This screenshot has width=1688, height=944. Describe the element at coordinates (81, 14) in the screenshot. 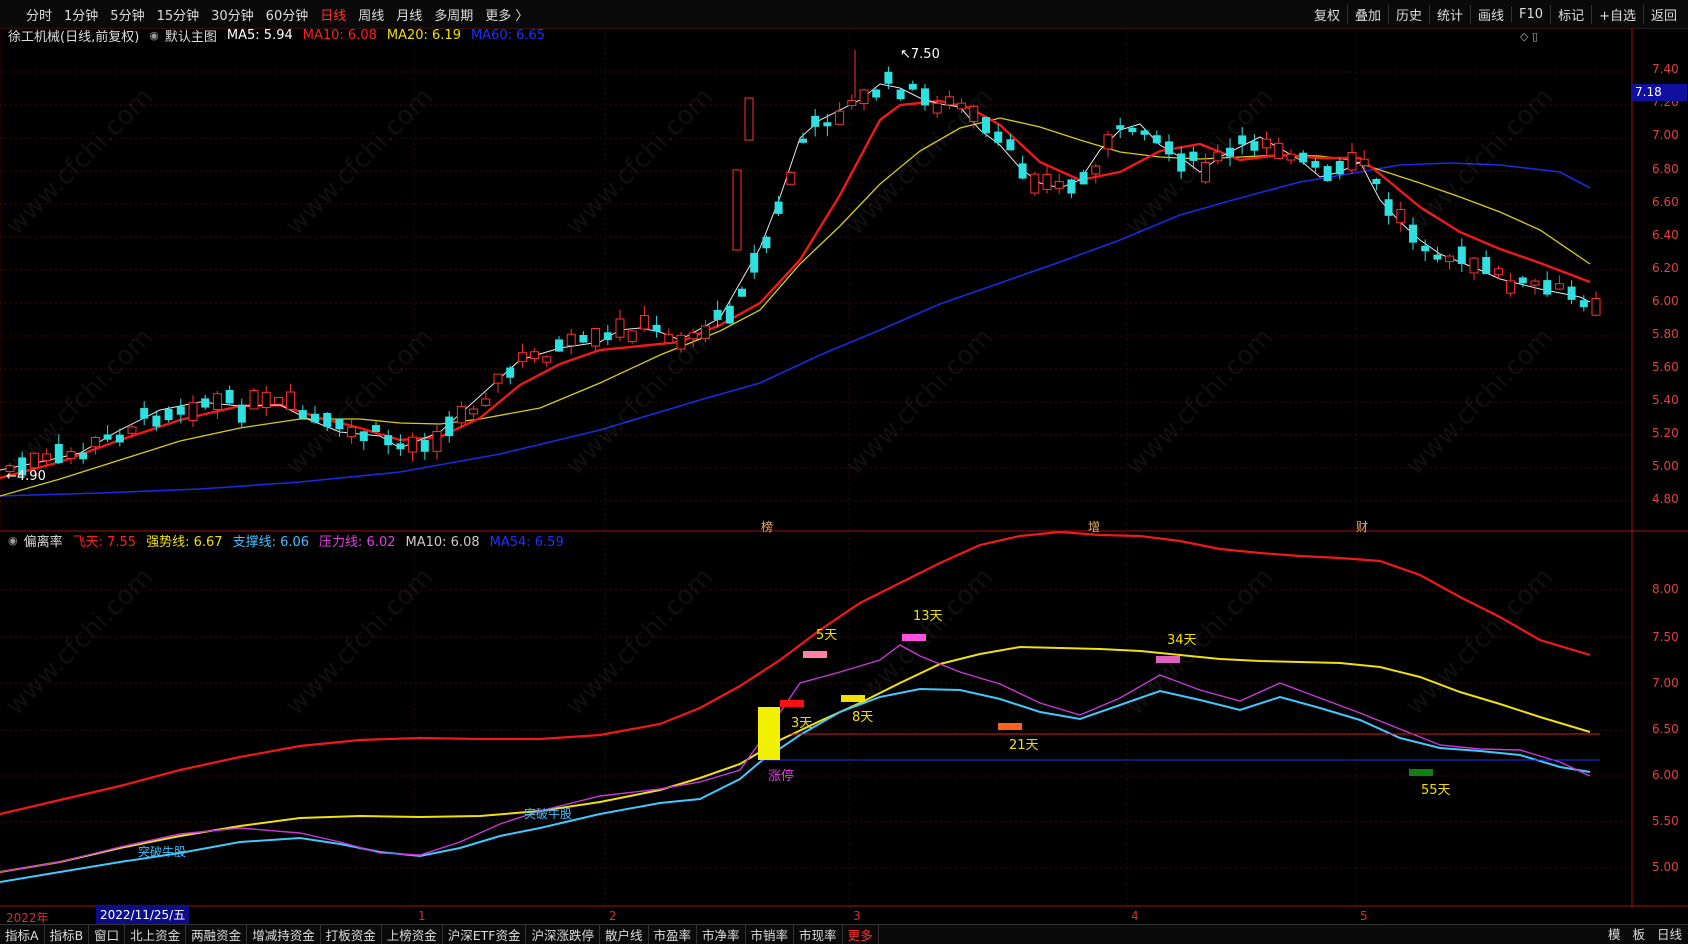

I see `period-tab-1: 1分钟` at that location.